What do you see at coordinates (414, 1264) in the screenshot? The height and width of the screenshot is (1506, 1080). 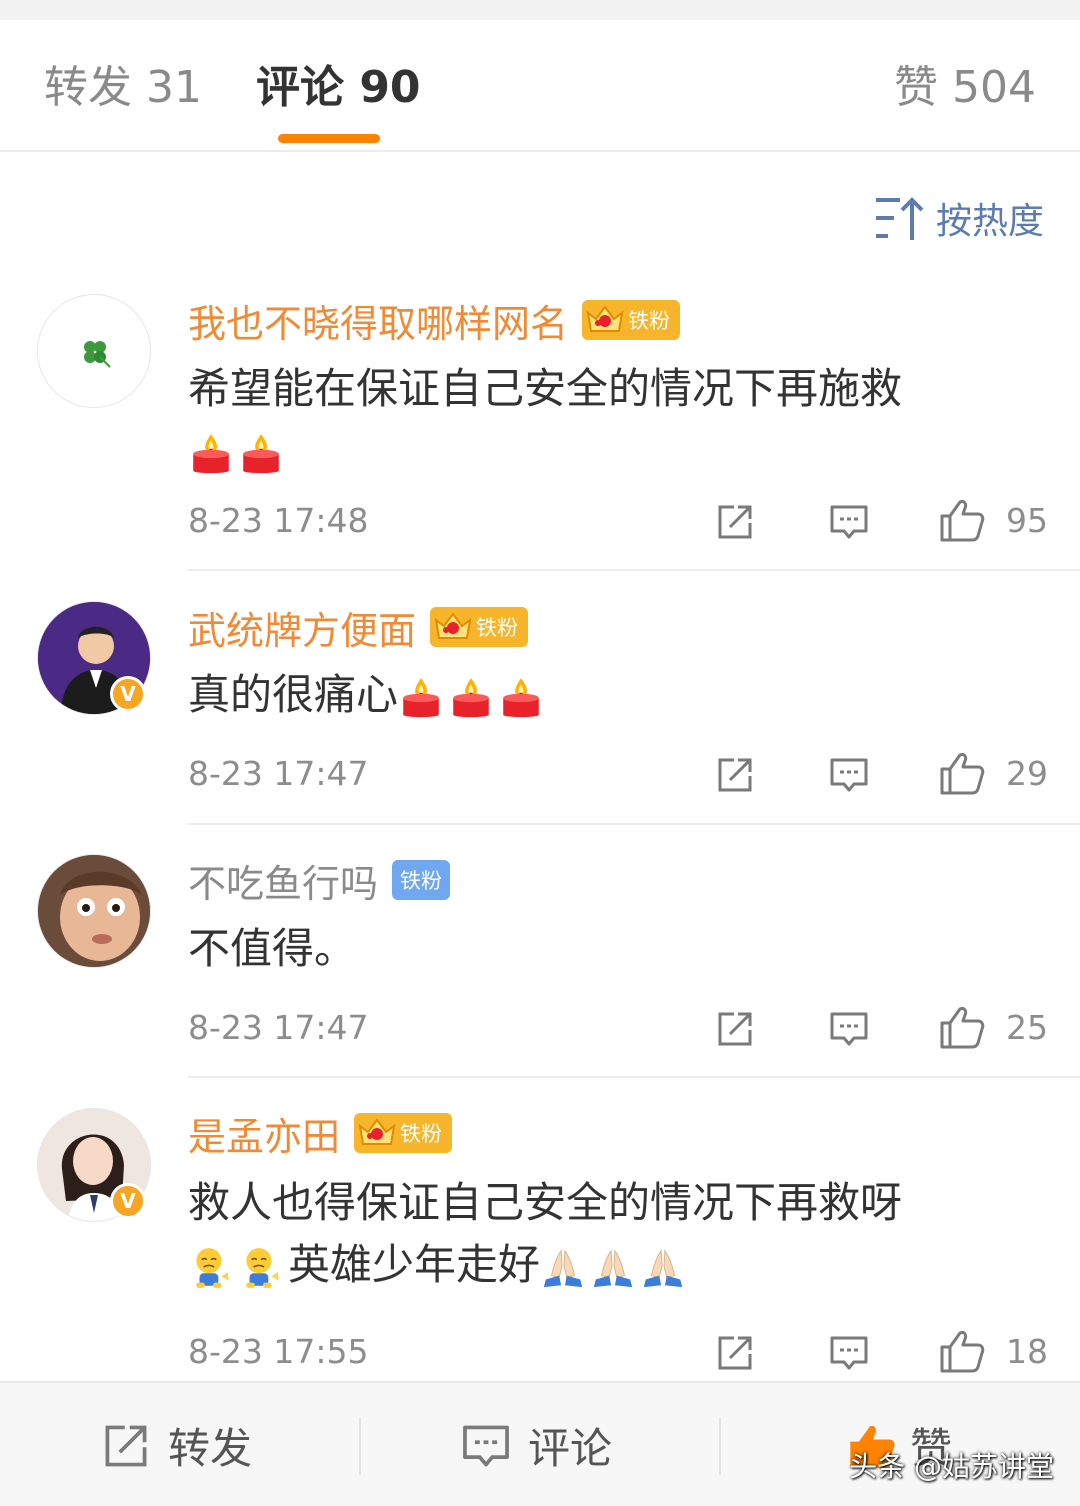 I see `comment-text-line: 英雄少年走好` at bounding box center [414, 1264].